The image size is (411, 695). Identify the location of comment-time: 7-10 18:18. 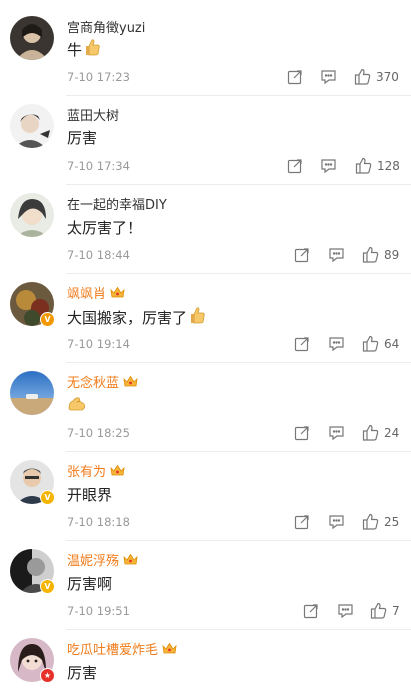
(98, 522).